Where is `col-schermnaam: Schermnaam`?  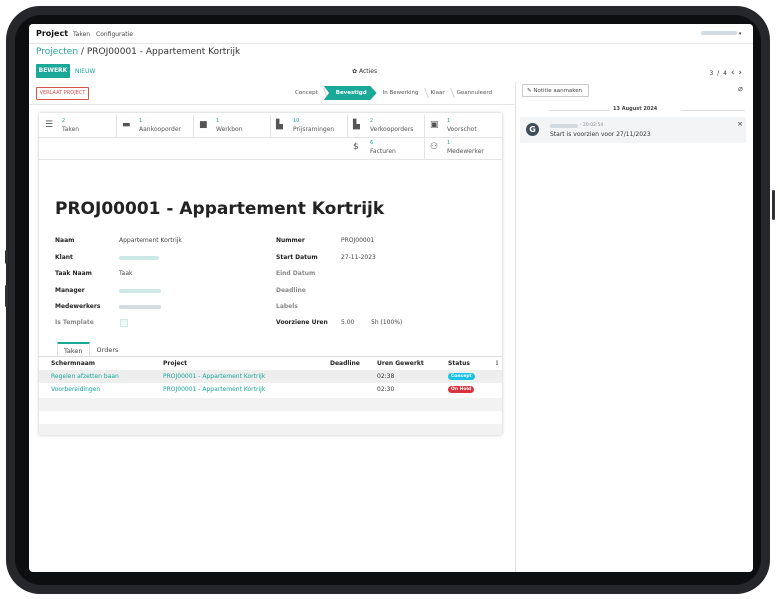 col-schermnaam: Schermnaam is located at coordinates (73, 363).